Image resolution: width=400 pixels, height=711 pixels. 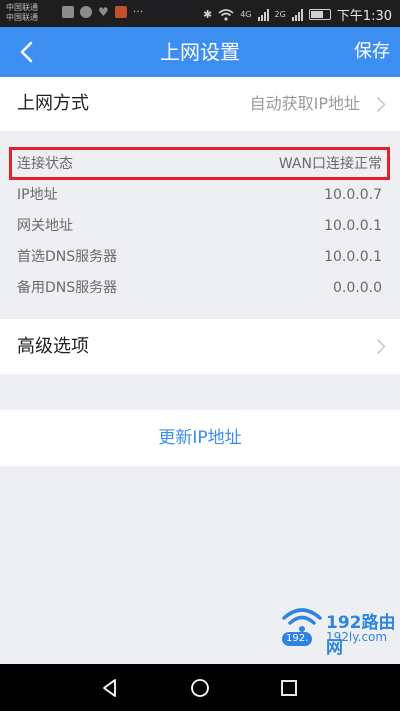 I want to click on access-method-value: 自动获取IP地址, so click(x=304, y=103).